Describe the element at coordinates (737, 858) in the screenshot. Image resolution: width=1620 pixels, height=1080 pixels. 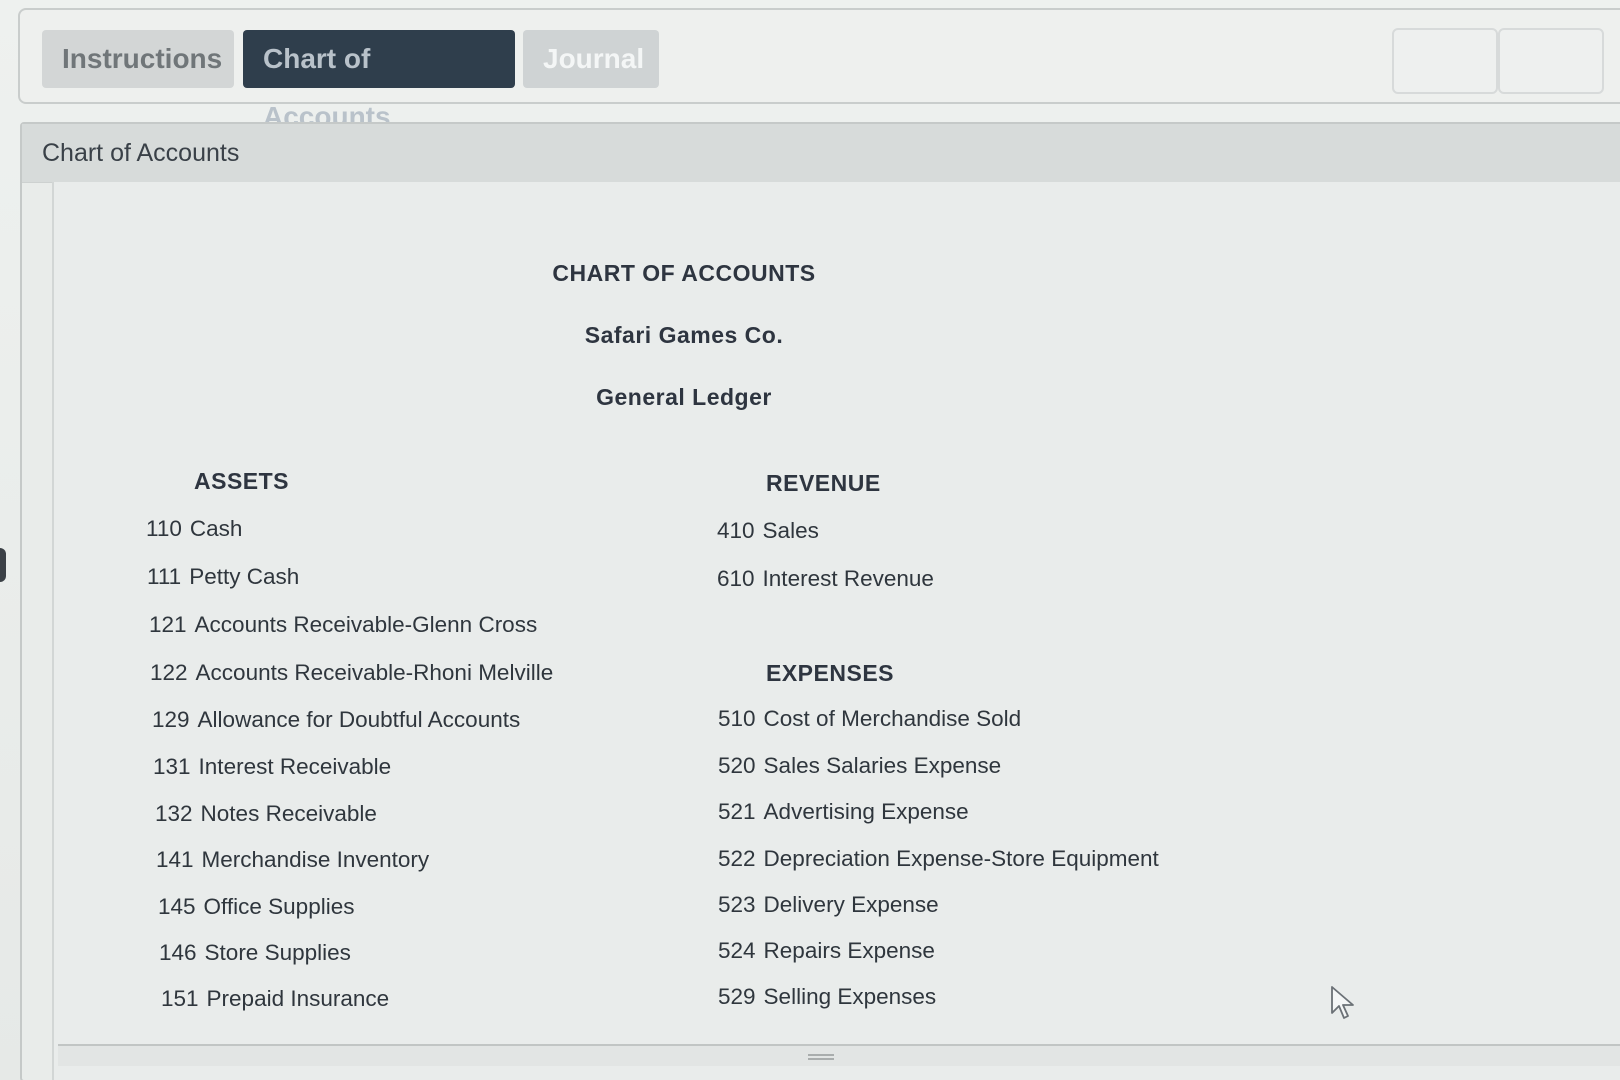
I see `account-number: 522` at that location.